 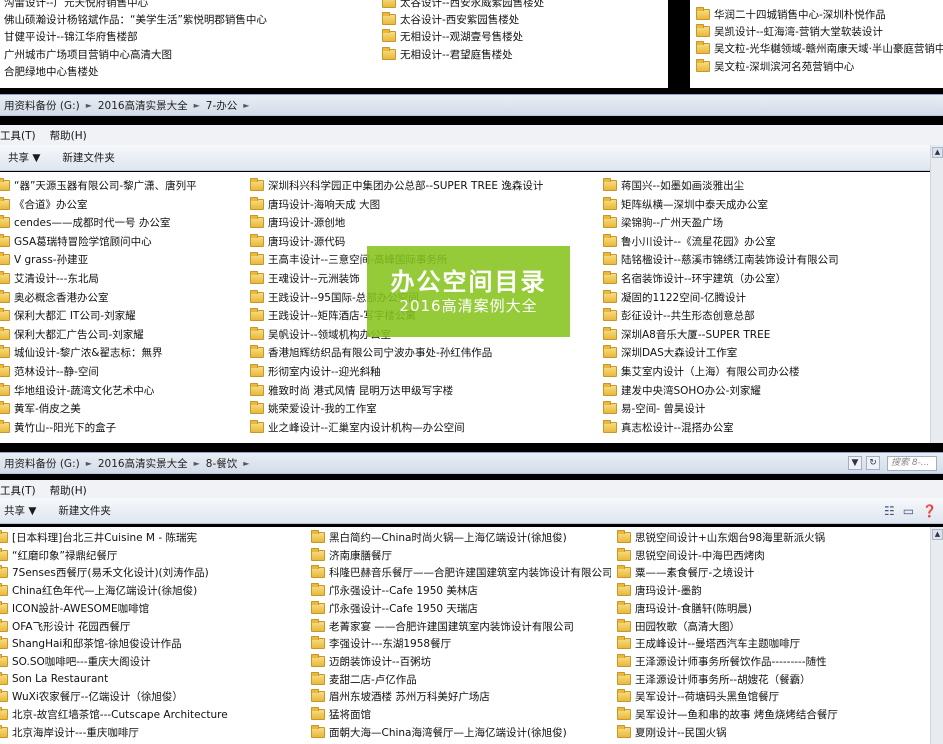 I want to click on folder-item: 思锐空间设计+山东烟台98海里新派火锅, so click(x=770, y=537).